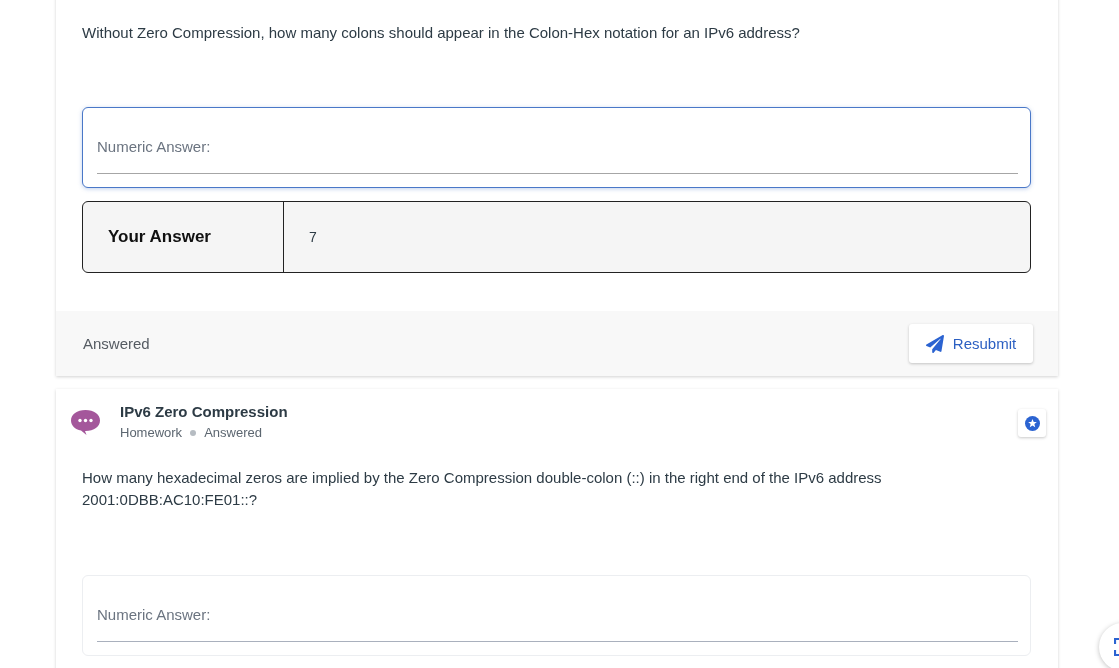 This screenshot has width=1119, height=668. I want to click on answer-field: Numeric Answer:, so click(556, 147).